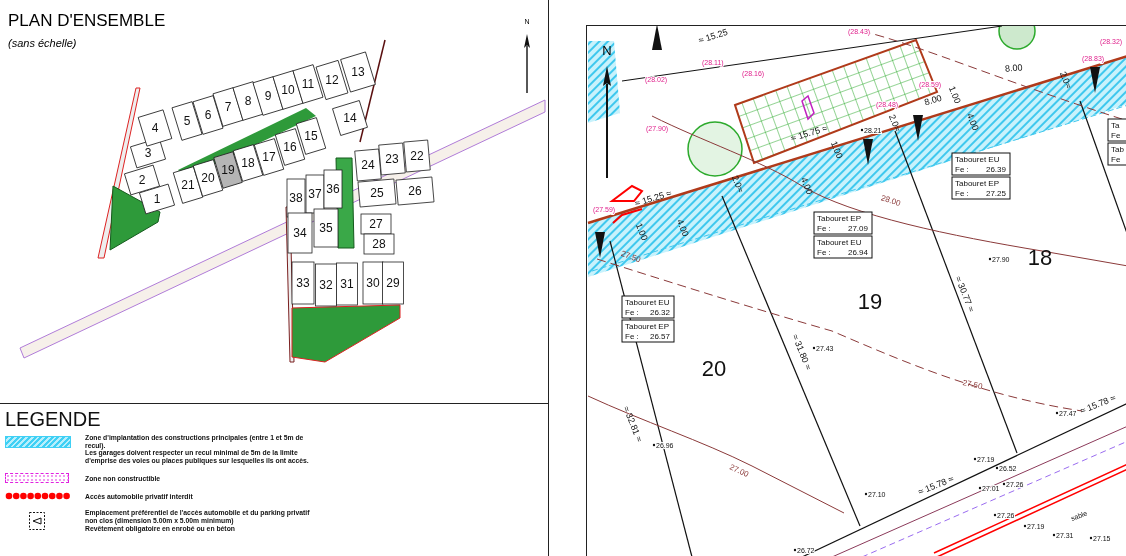 Image resolution: width=1126 pixels, height=556 pixels. I want to click on lot-number: 35, so click(326, 228).